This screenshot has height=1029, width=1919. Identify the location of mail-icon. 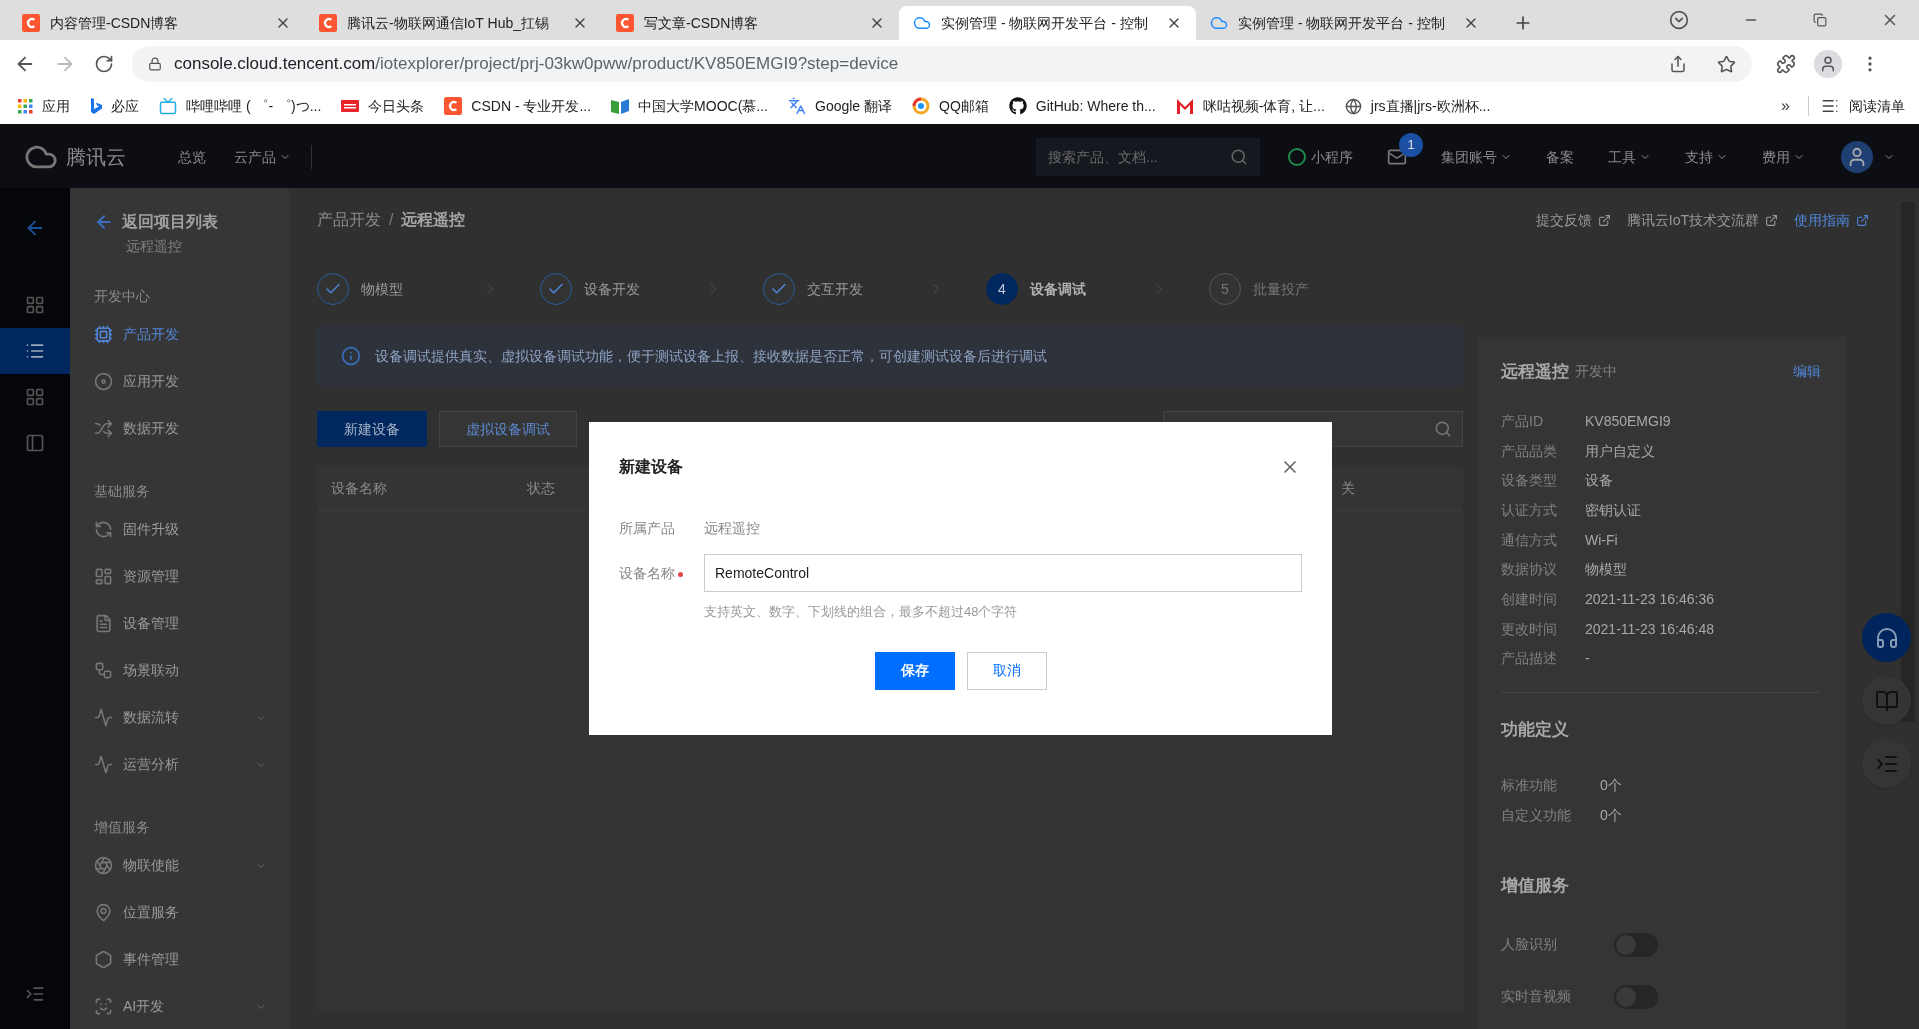
(1397, 157).